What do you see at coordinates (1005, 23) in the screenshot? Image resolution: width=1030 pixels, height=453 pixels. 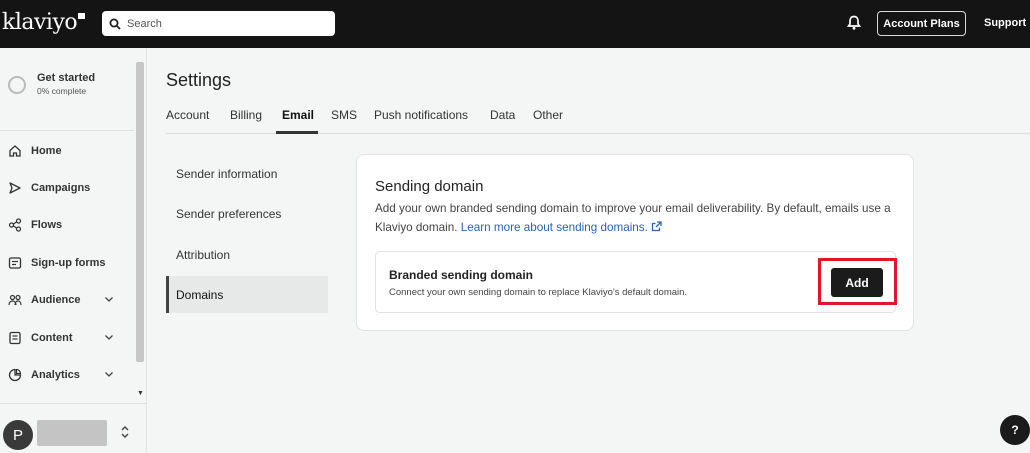 I see `support-link: Support` at bounding box center [1005, 23].